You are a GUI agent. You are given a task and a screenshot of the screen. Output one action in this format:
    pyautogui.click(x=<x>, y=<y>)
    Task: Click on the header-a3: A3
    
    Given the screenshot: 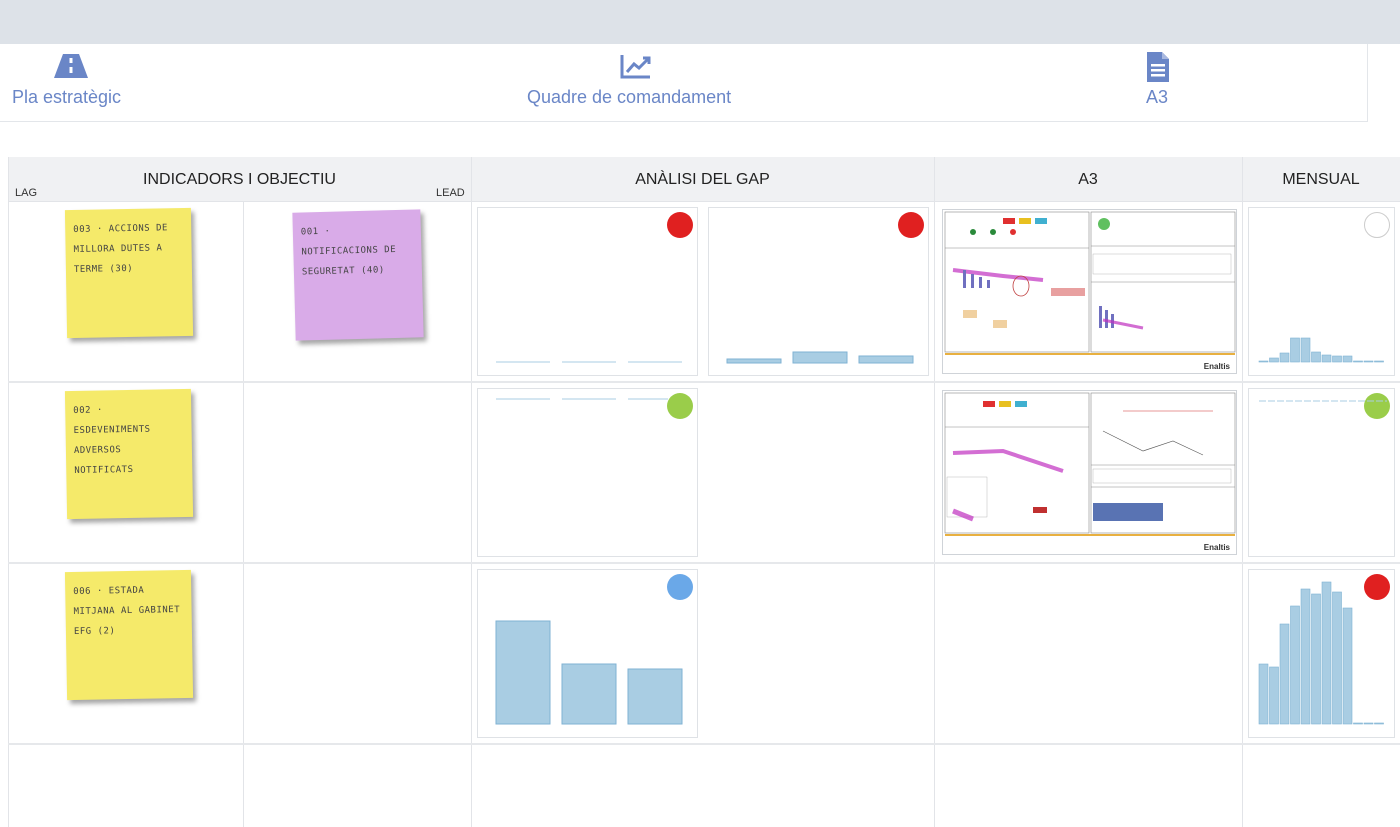 What is the action you would take?
    pyautogui.click(x=1088, y=179)
    